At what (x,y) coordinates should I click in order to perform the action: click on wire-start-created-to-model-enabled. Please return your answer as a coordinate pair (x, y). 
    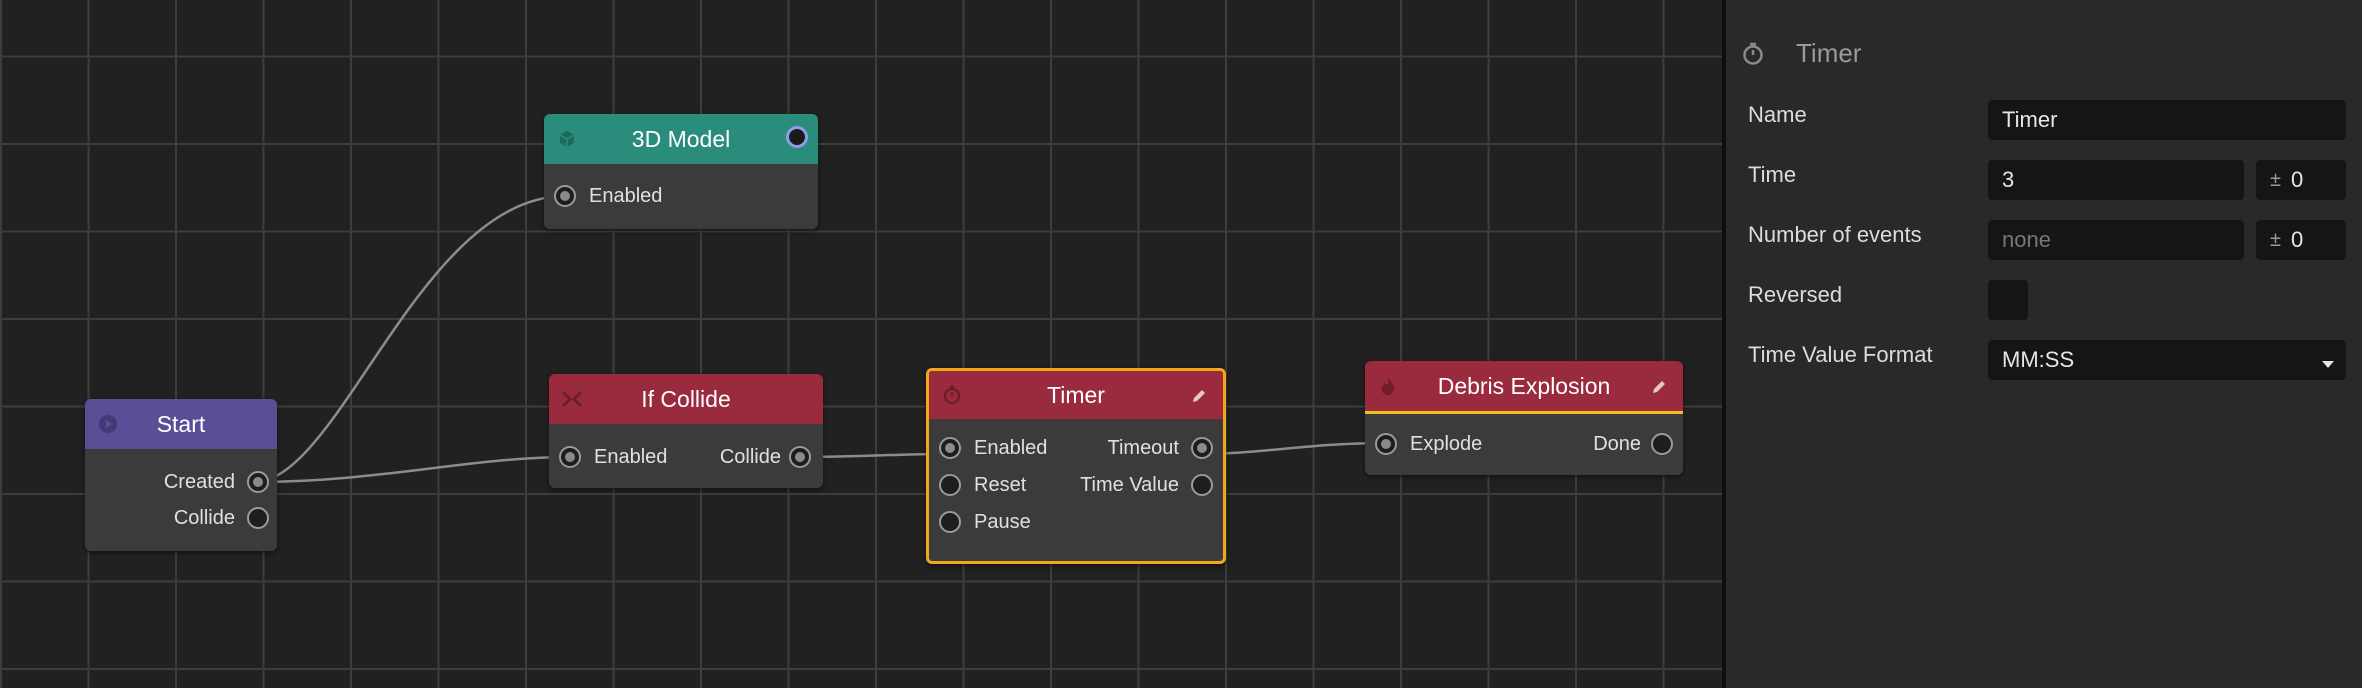
    Looking at the image, I should click on (410, 339).